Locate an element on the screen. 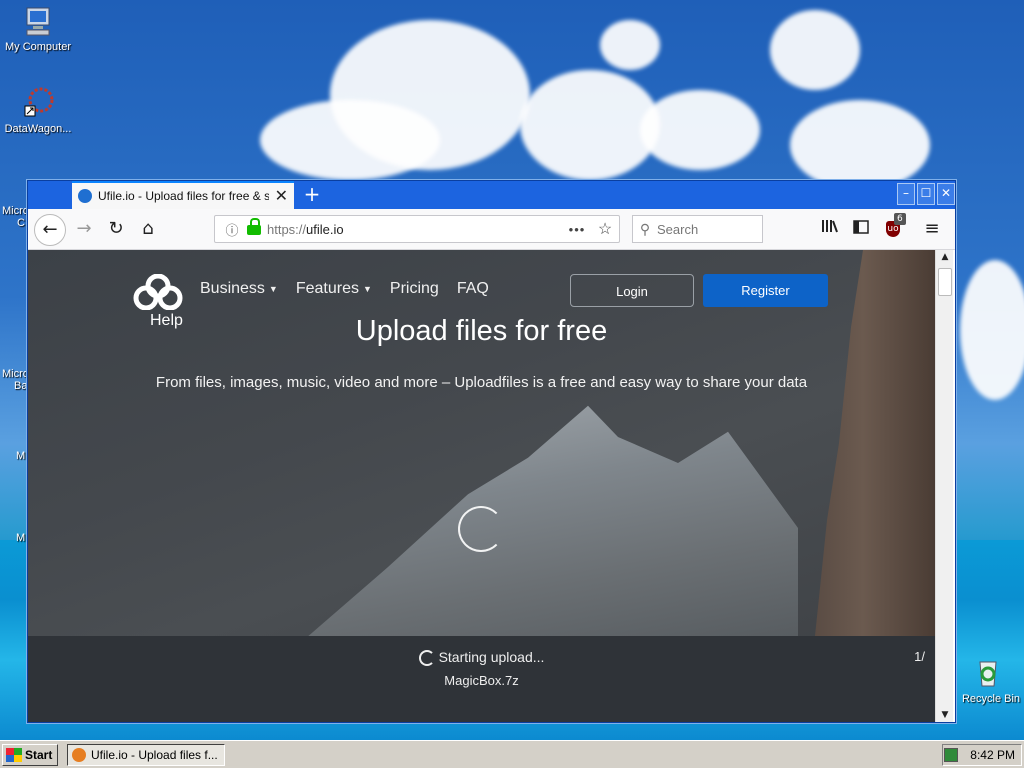 Image resolution: width=1024 pixels, height=768 pixels. bookmark-star-icon: ☆ is located at coordinates (605, 229).